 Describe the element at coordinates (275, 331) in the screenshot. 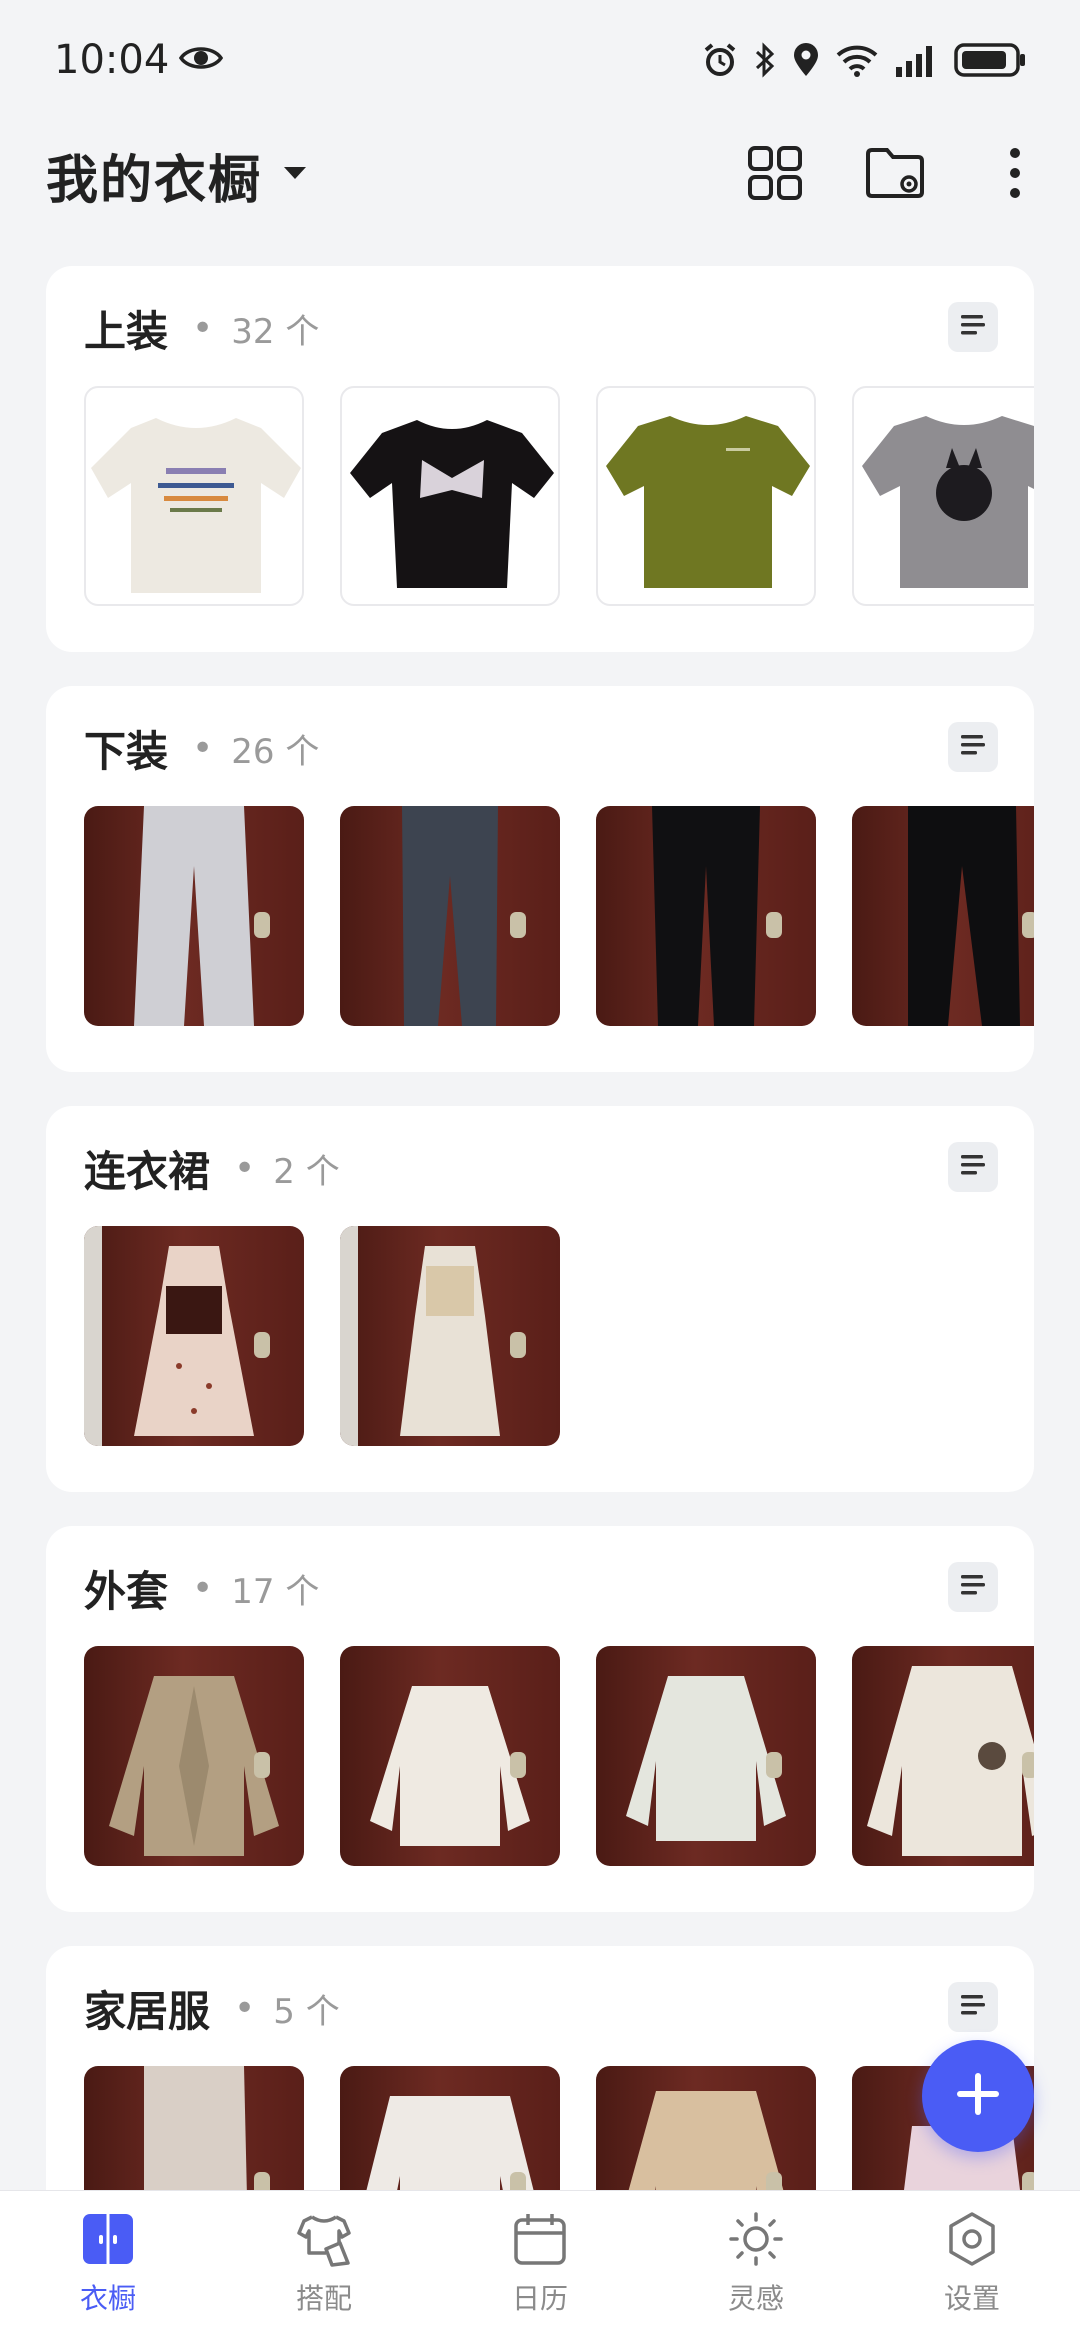

I see `category-count: 32 个` at that location.